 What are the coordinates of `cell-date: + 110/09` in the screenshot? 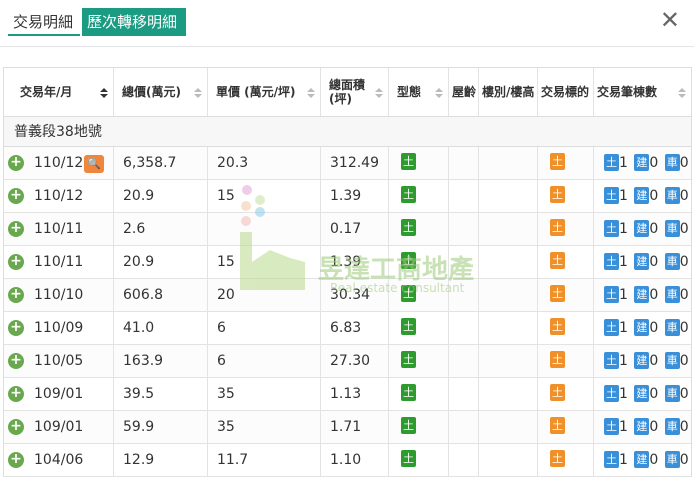 It's located at (59, 328).